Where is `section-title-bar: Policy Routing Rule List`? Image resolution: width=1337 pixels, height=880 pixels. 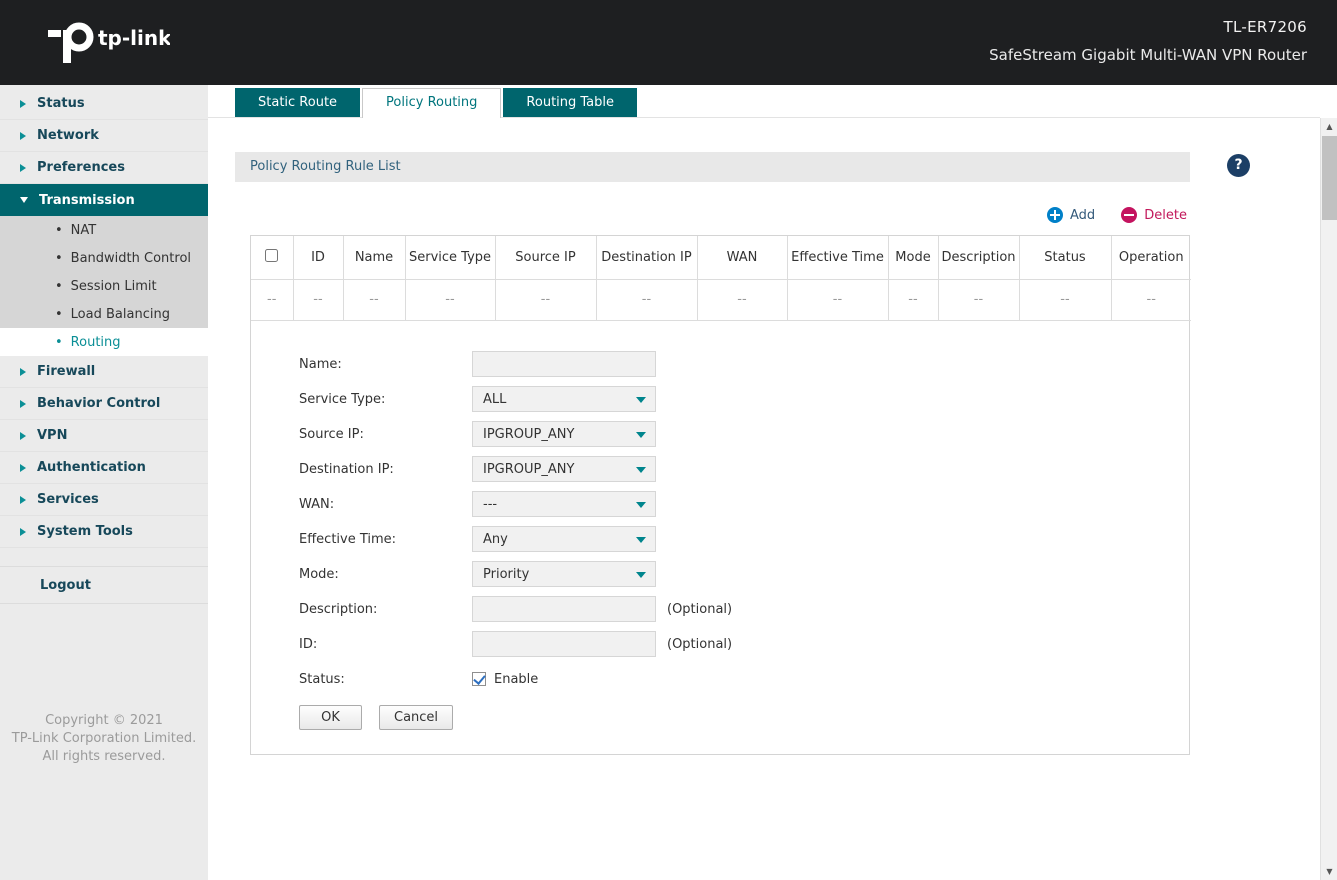 section-title-bar: Policy Routing Rule List is located at coordinates (712, 167).